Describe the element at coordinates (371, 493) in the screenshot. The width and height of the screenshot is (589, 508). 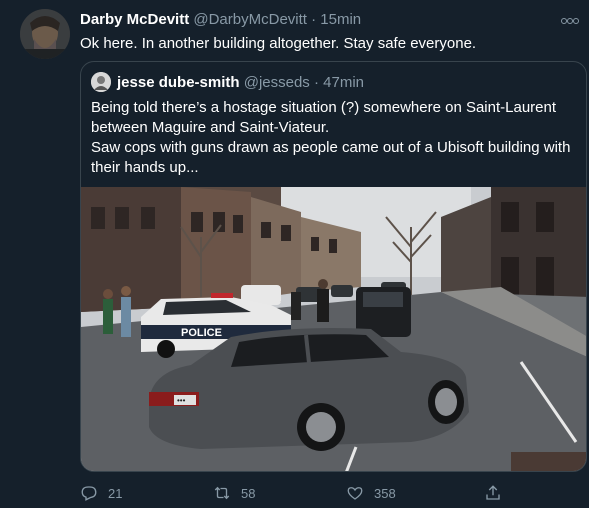
I see `like-button: 358` at that location.